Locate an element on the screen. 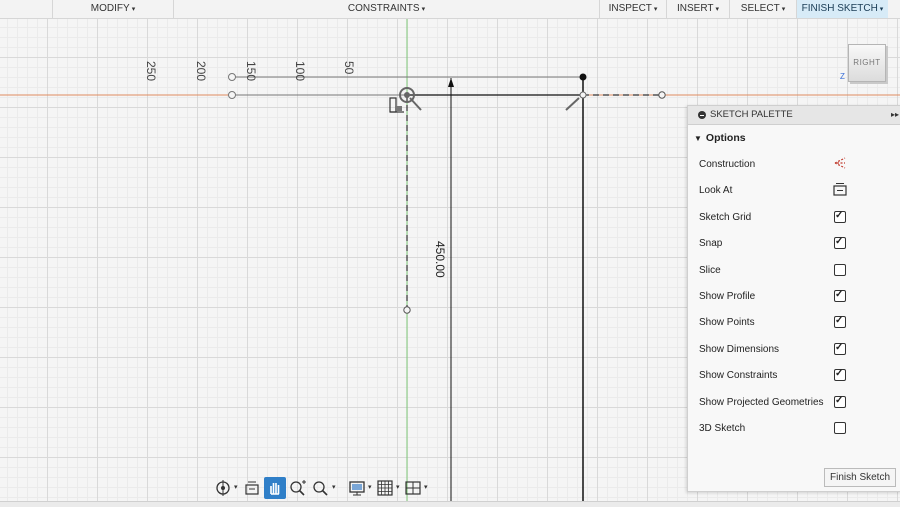  finish-sketch-menu: FINISH SKETCH ▾ is located at coordinates (842, 9).